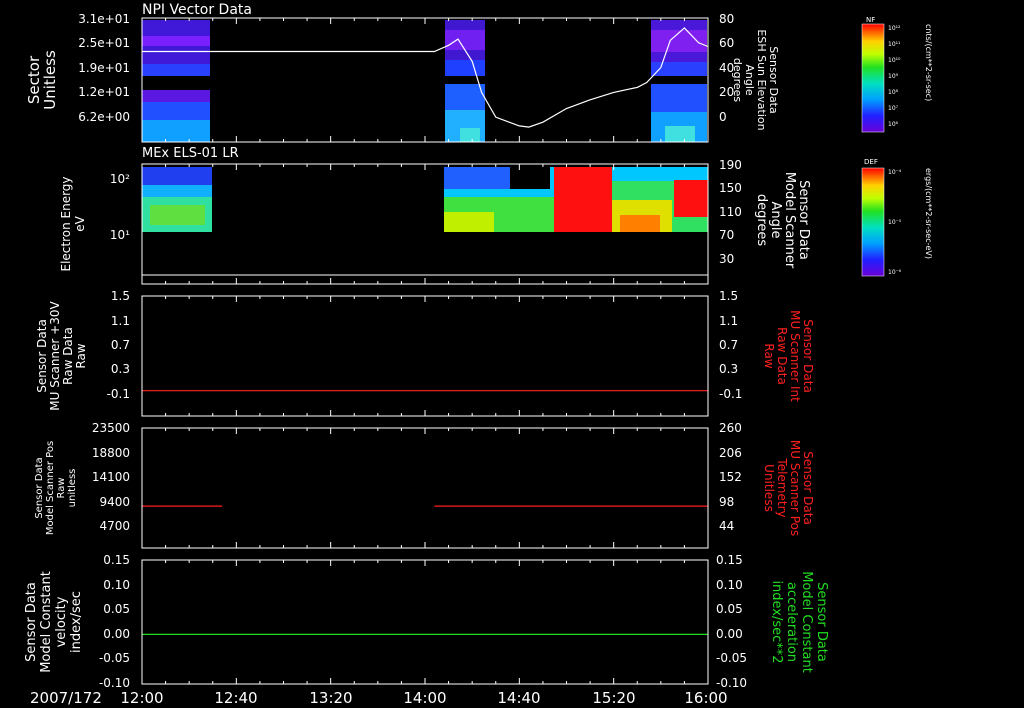 The height and width of the screenshot is (708, 1024). What do you see at coordinates (870, 20) in the screenshot?
I see `colorbar-label: NF` at bounding box center [870, 20].